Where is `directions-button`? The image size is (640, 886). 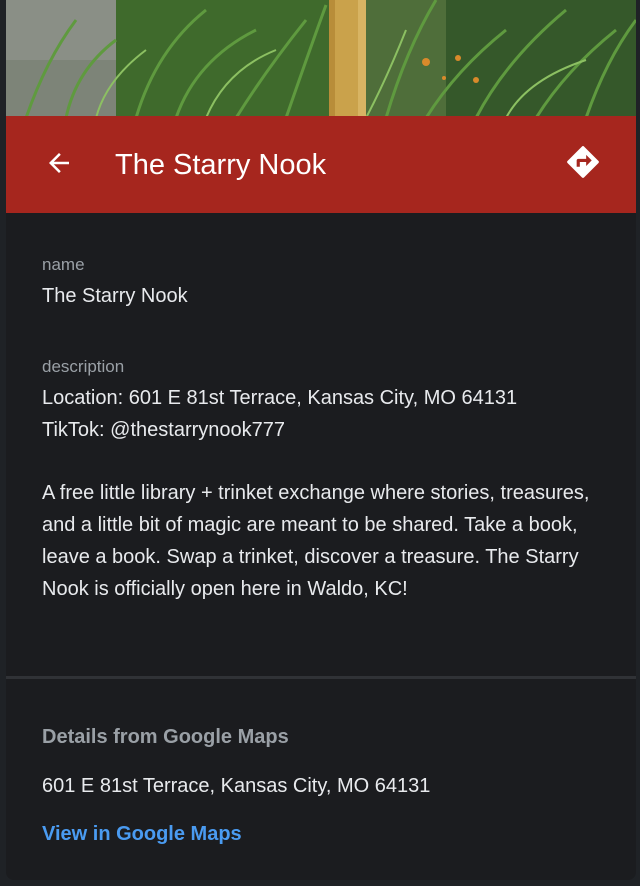
directions-button is located at coordinates (583, 164).